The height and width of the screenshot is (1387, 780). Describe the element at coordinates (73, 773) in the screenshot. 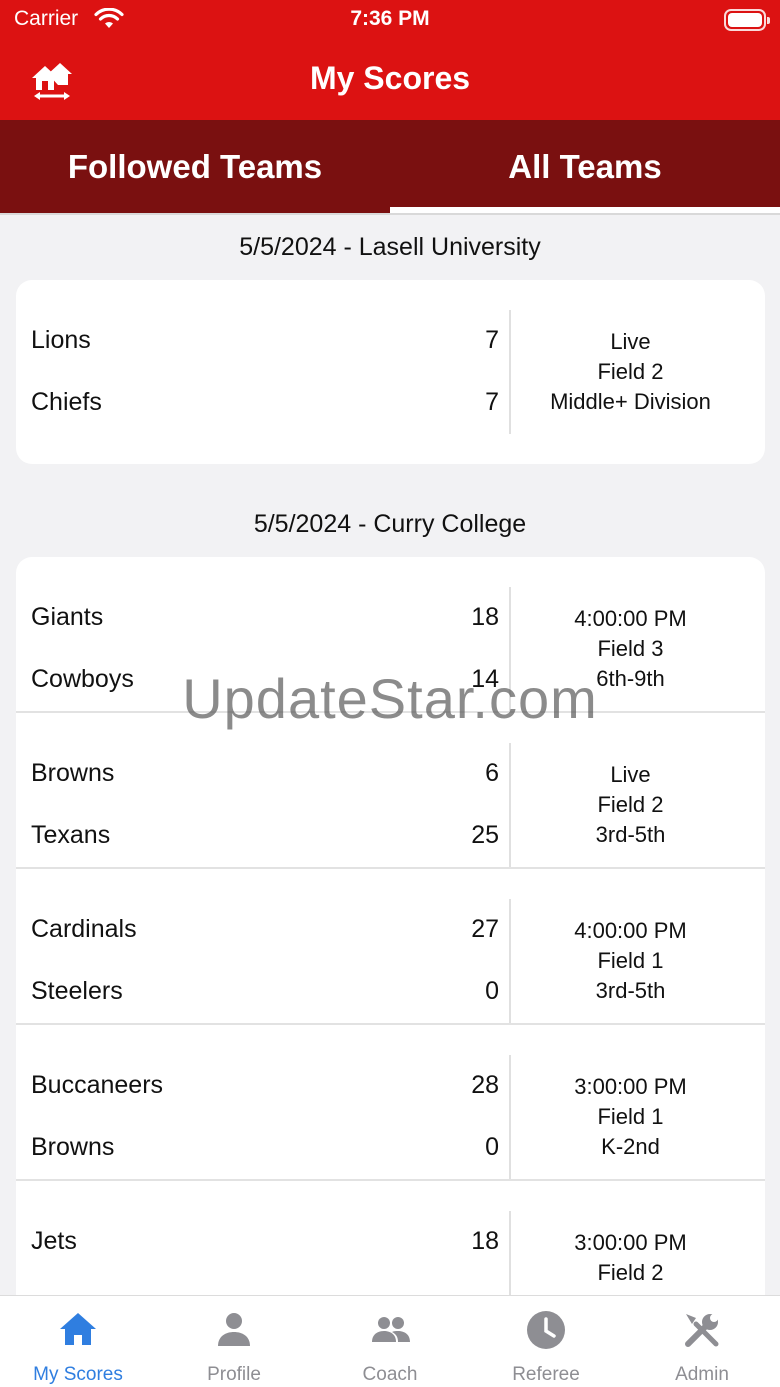

I see `home-team: Browns` at that location.